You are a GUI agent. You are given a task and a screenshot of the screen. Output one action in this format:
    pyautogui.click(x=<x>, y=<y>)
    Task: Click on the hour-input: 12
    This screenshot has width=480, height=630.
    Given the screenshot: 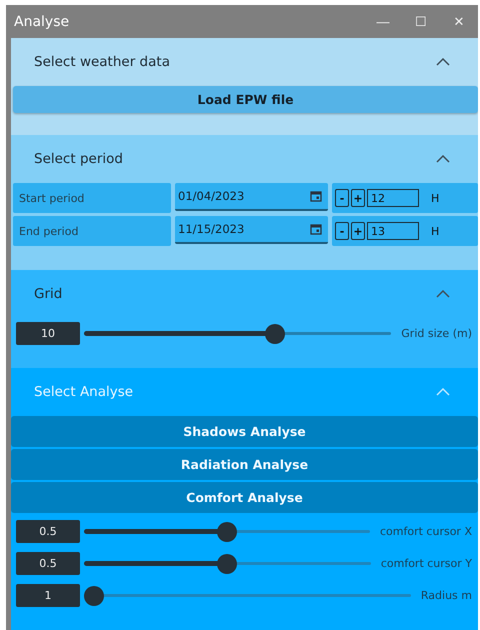 What is the action you would take?
    pyautogui.click(x=393, y=198)
    